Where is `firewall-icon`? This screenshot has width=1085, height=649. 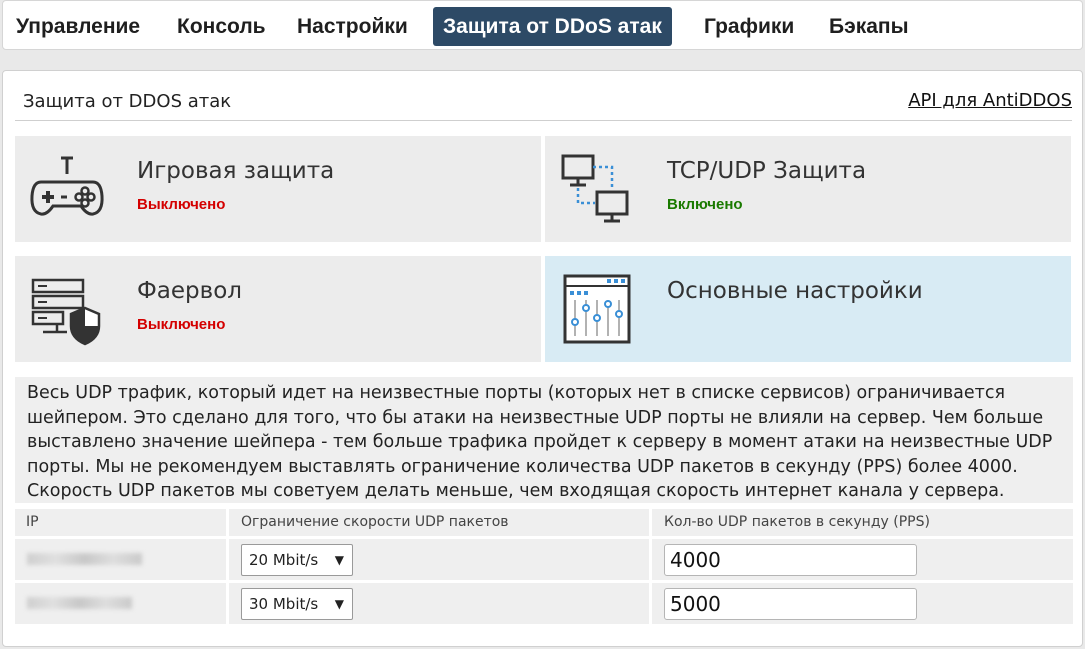 firewall-icon is located at coordinates (66, 312).